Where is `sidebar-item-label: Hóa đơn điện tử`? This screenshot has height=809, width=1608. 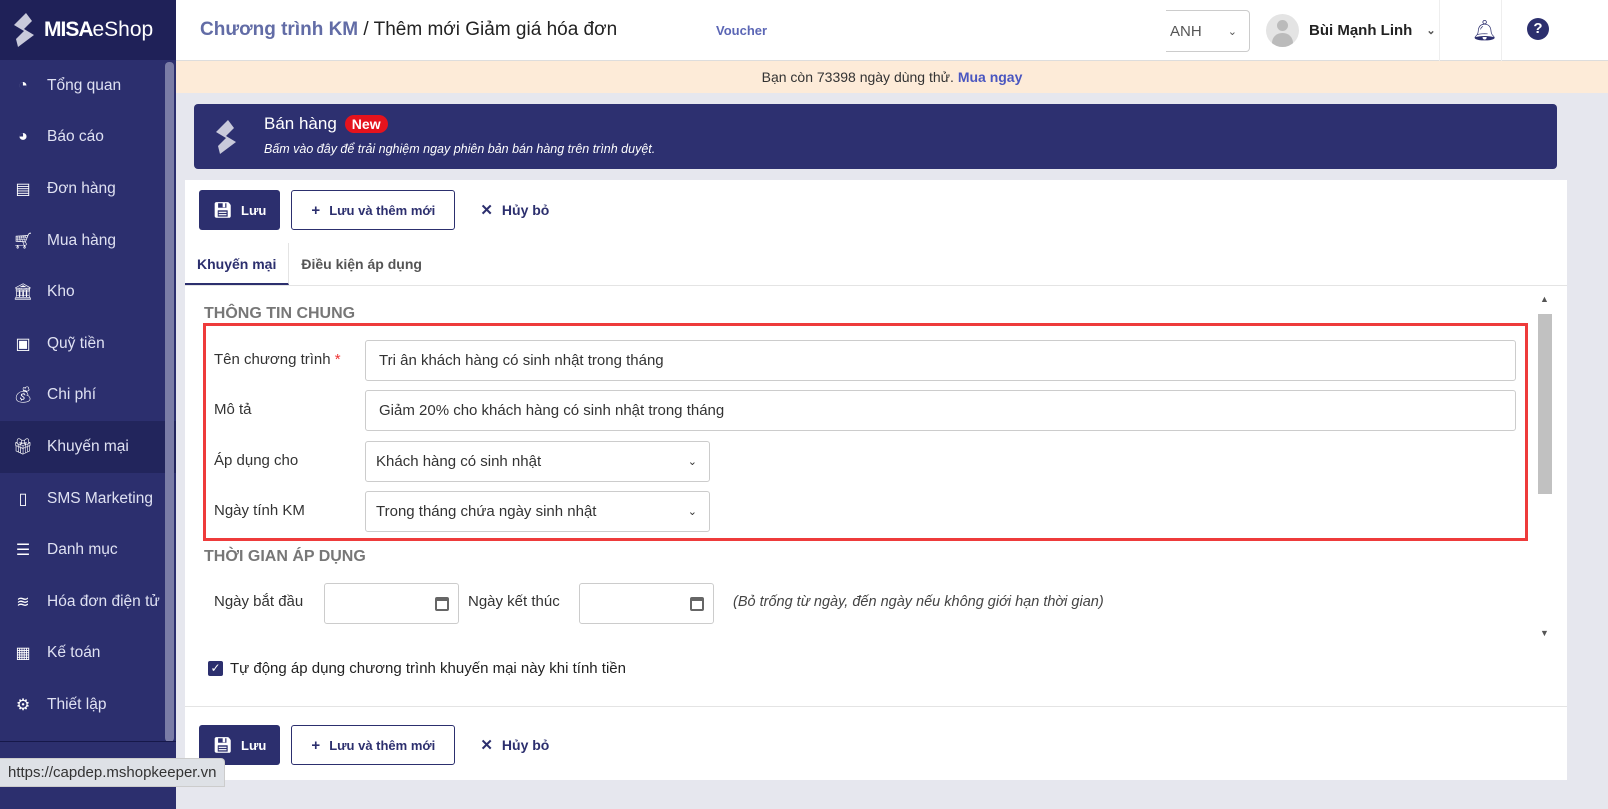 sidebar-item-label: Hóa đơn điện tử is located at coordinates (103, 601).